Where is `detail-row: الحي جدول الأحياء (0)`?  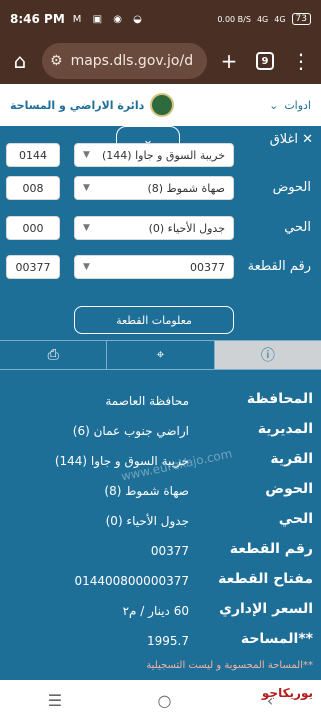
detail-row: الحي جدول الأحياء (0) is located at coordinates (209, 519).